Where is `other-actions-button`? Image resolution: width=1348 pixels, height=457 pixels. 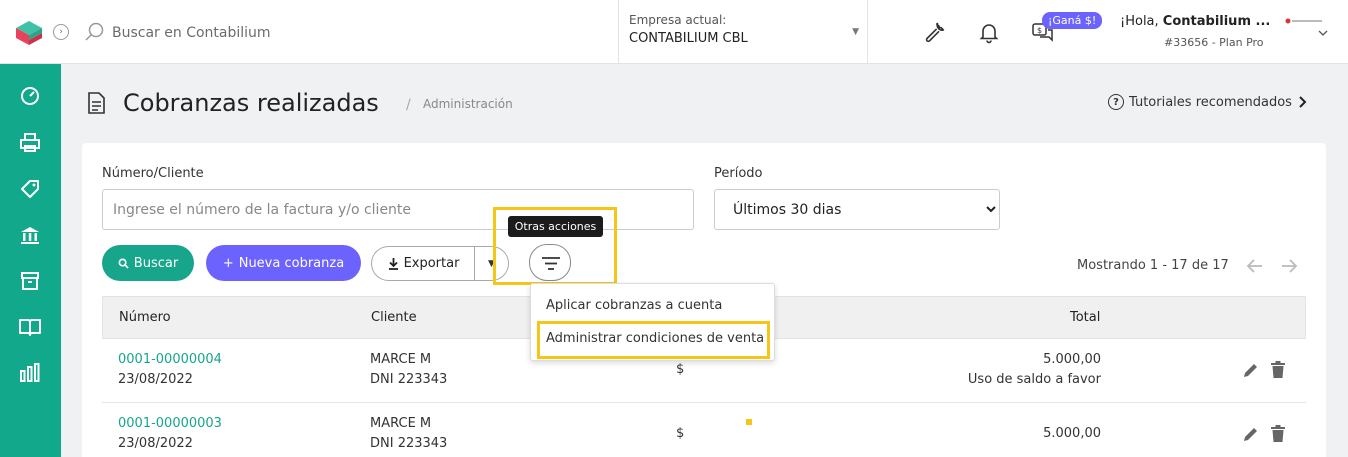
other-actions-button is located at coordinates (550, 262).